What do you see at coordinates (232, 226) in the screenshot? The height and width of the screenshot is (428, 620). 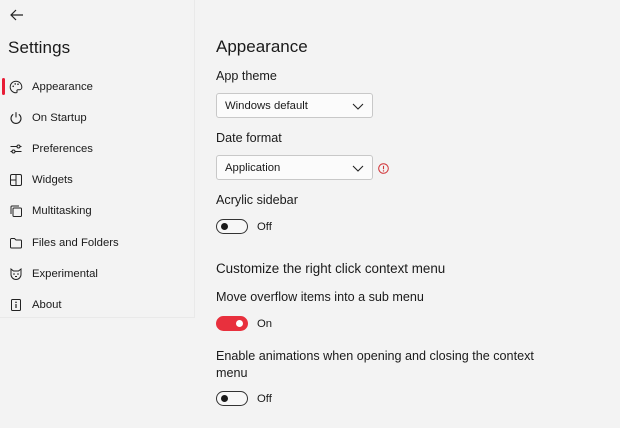 I see `acrylic-sidebar-toggle` at bounding box center [232, 226].